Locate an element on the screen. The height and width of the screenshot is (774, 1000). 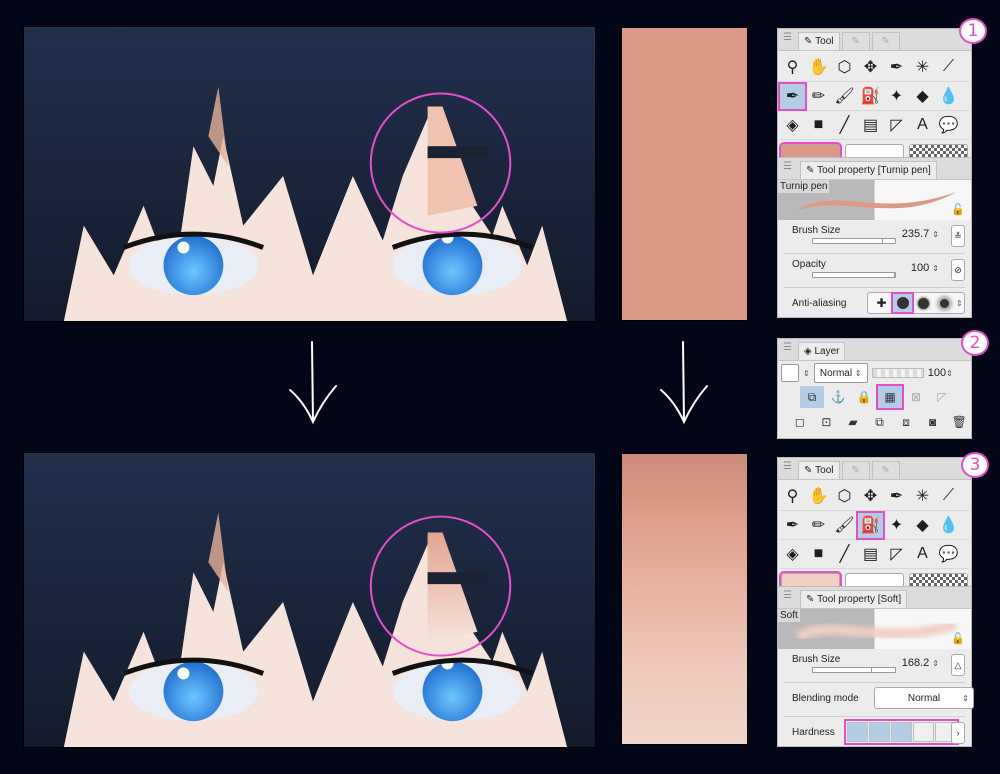
hardness-selector is located at coordinates (901, 732).